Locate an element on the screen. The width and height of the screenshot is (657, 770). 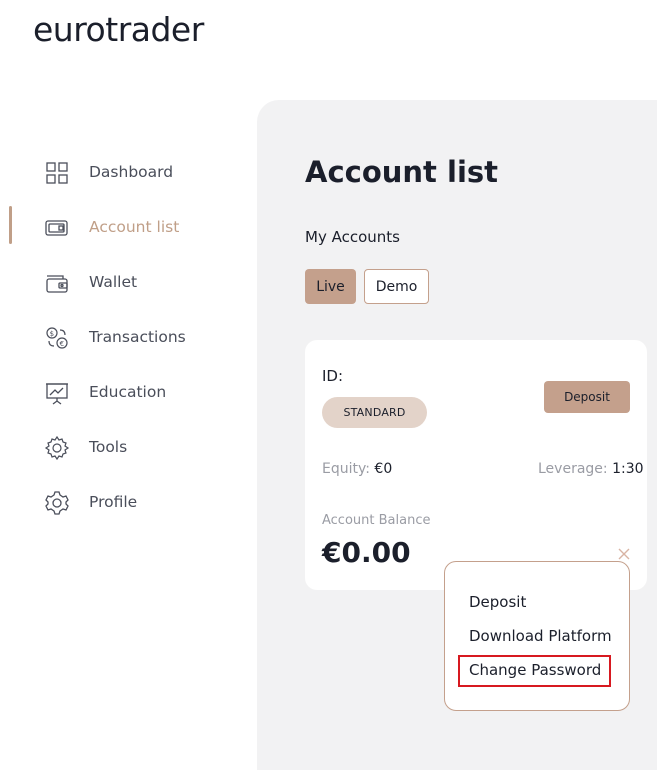
sidebar-item-label: Profile is located at coordinates (113, 502).